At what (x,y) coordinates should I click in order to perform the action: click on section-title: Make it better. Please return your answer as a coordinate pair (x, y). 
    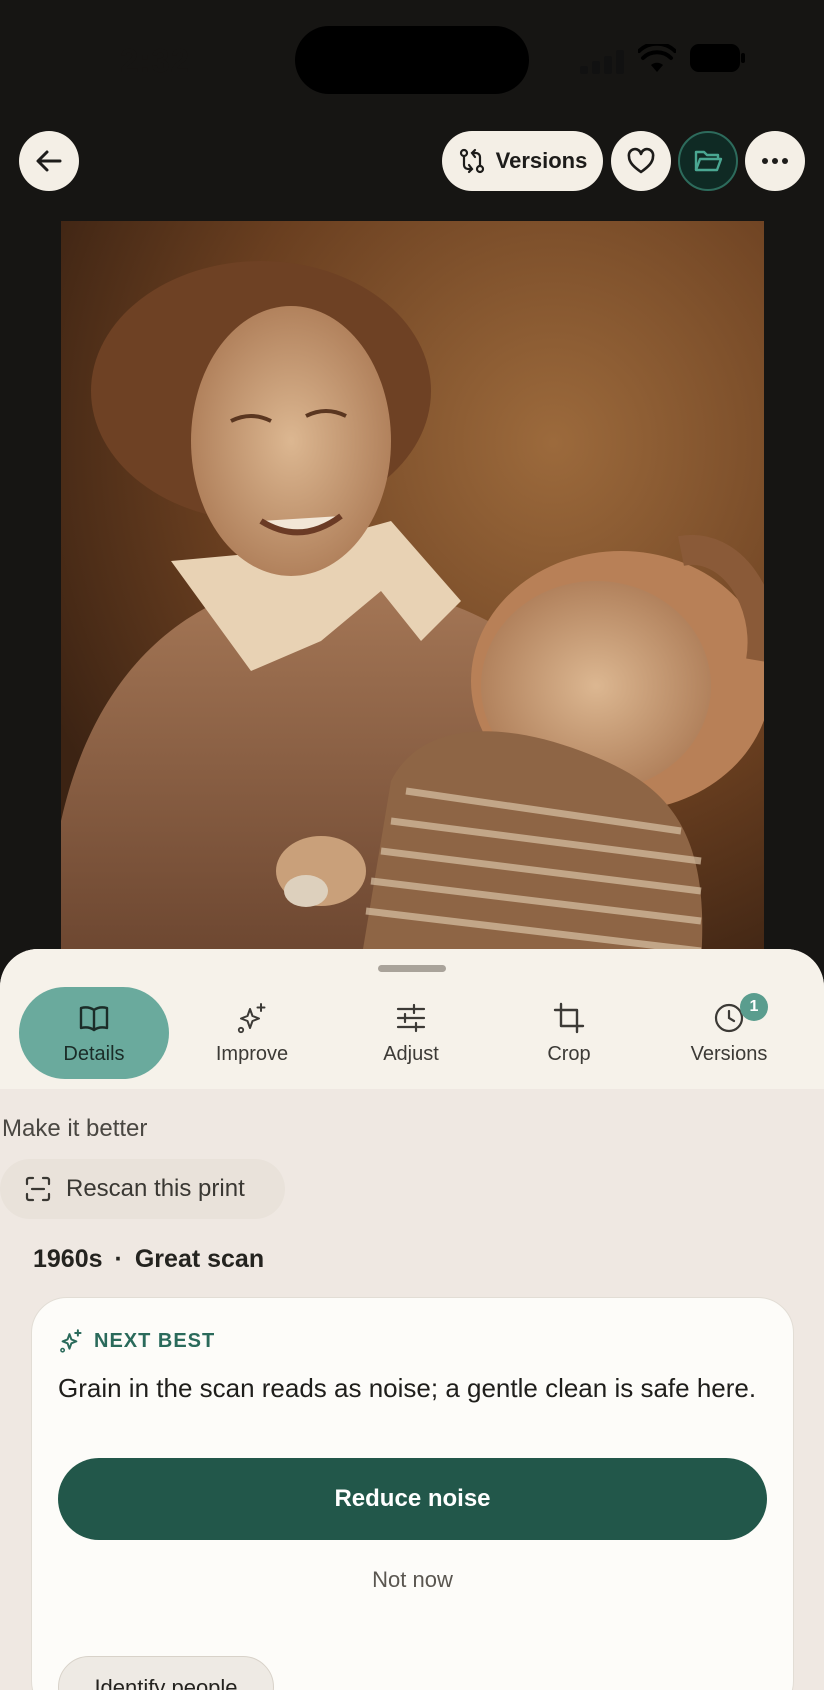
    Looking at the image, I should click on (75, 1128).